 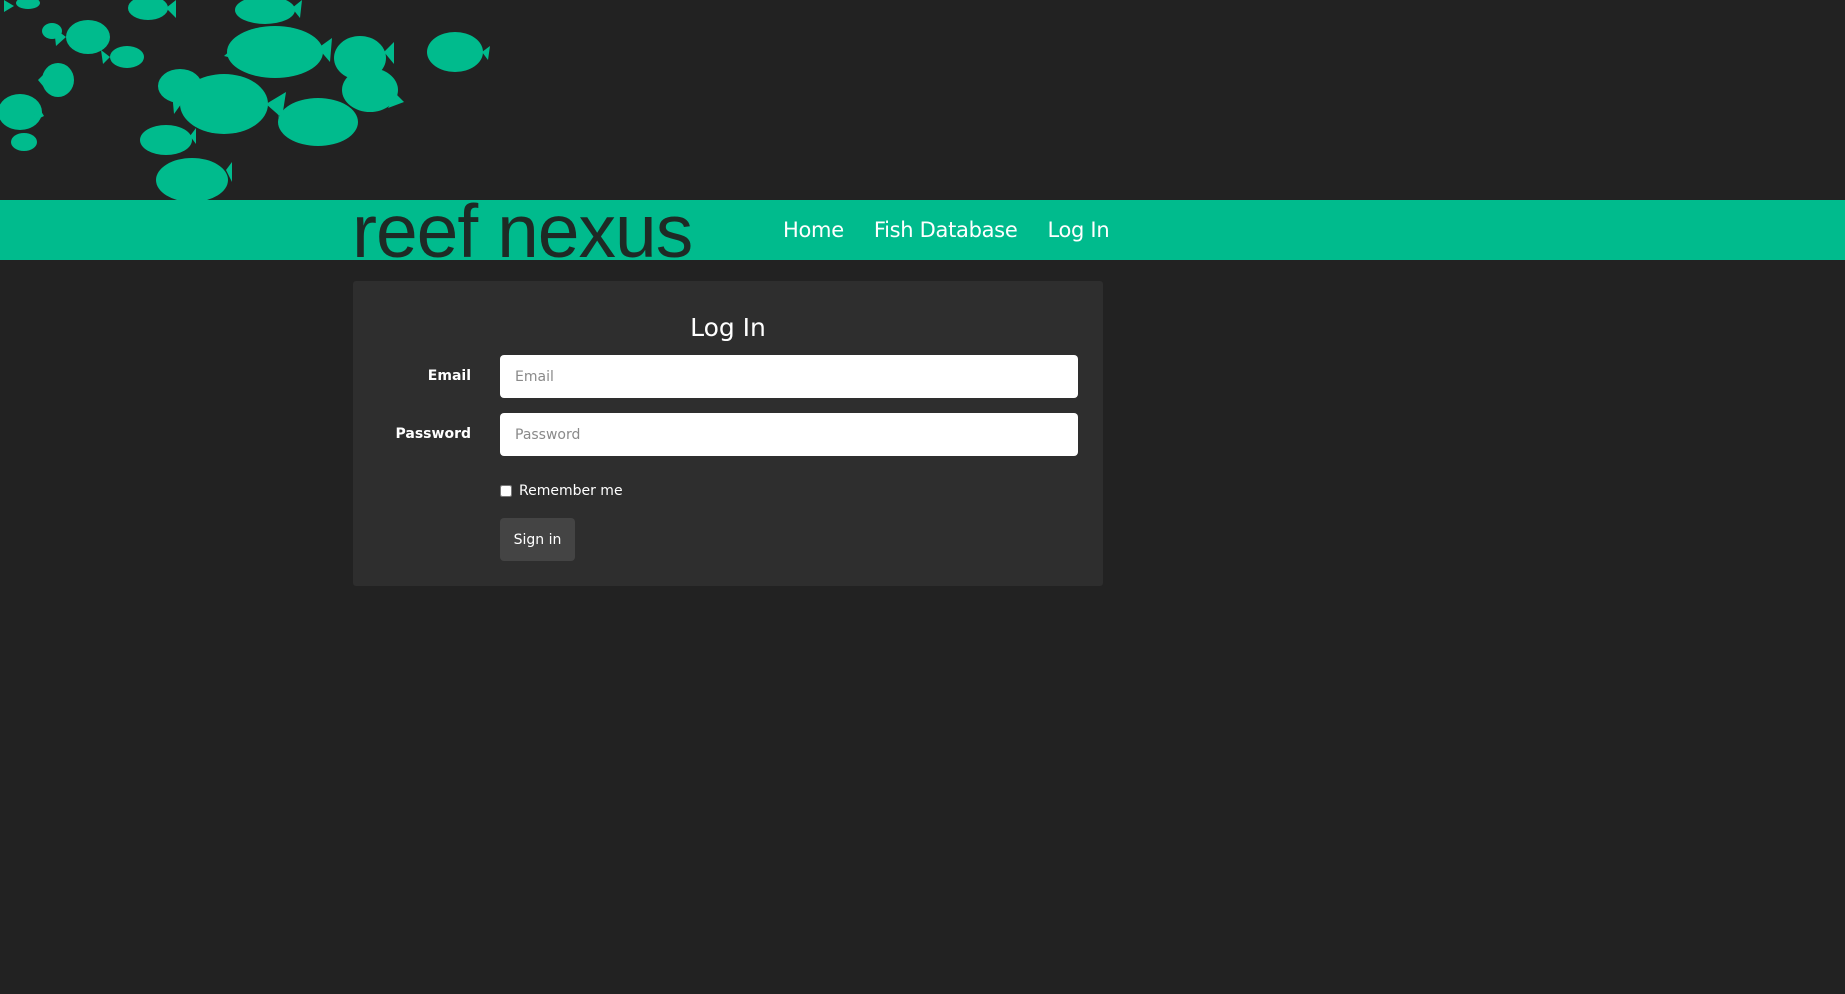 I want to click on remember-me-label: Remember me, so click(x=571, y=491).